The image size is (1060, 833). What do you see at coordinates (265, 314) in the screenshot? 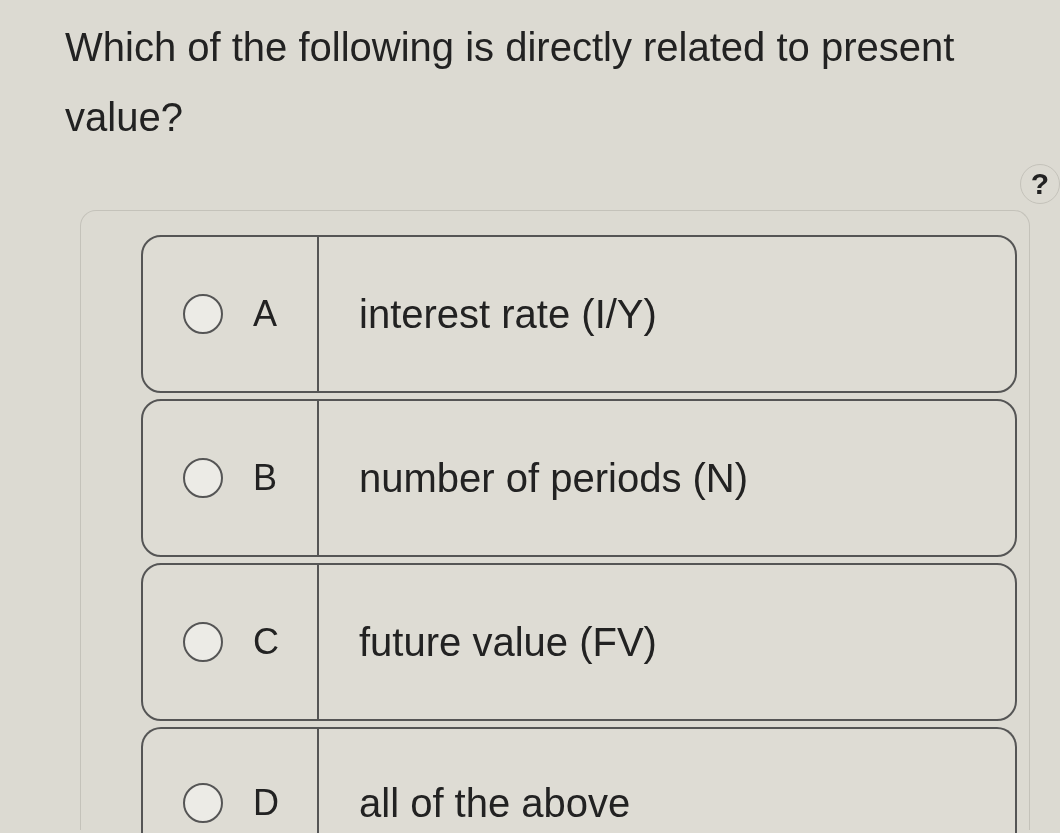
I see `option-letter: A` at bounding box center [265, 314].